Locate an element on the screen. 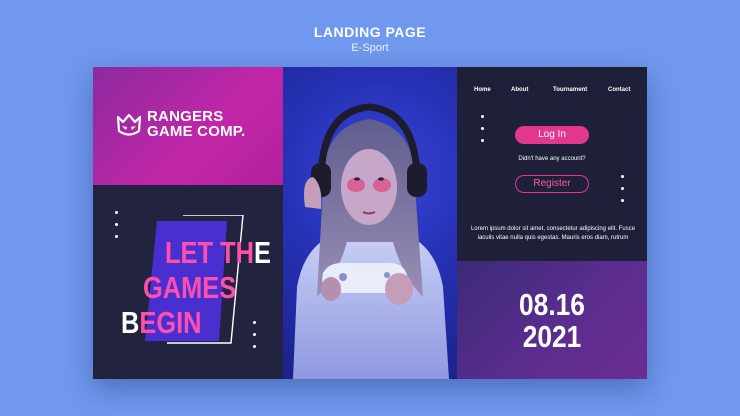 This screenshot has width=740, height=416. nav-tournament: Tournament is located at coordinates (570, 90).